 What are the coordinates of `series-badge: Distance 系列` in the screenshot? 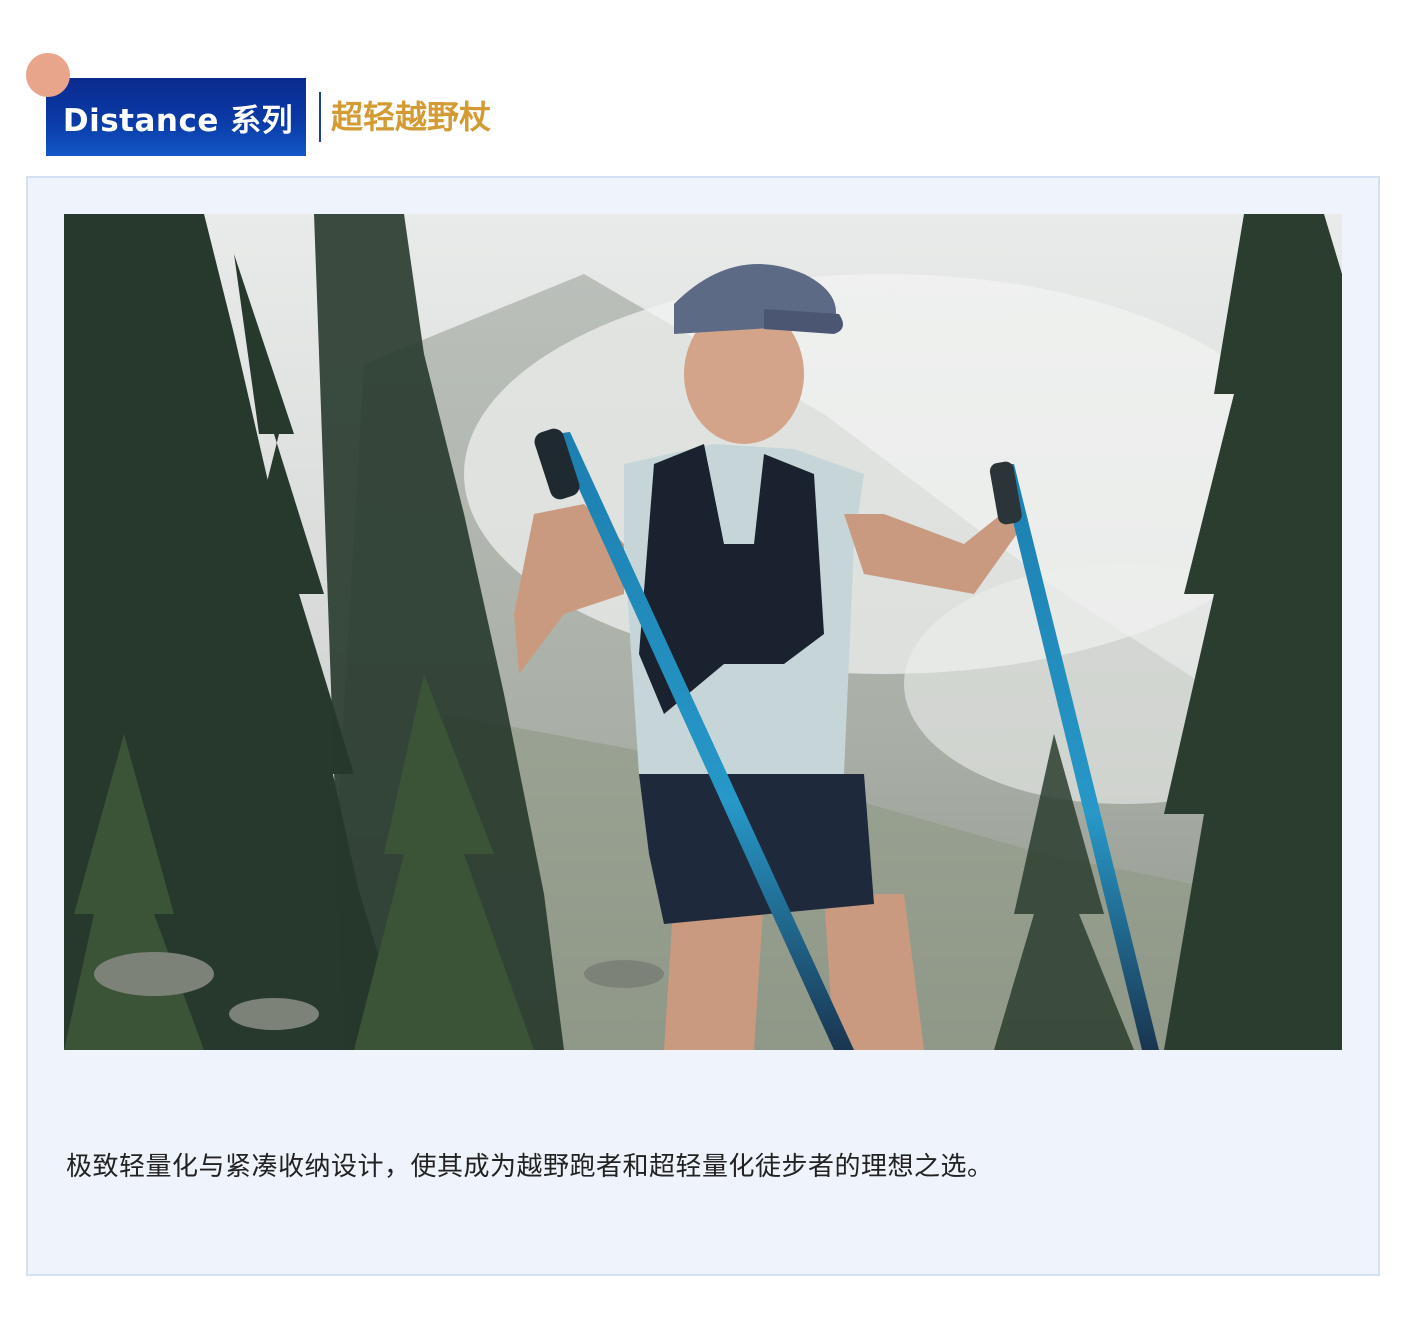 It's located at (176, 117).